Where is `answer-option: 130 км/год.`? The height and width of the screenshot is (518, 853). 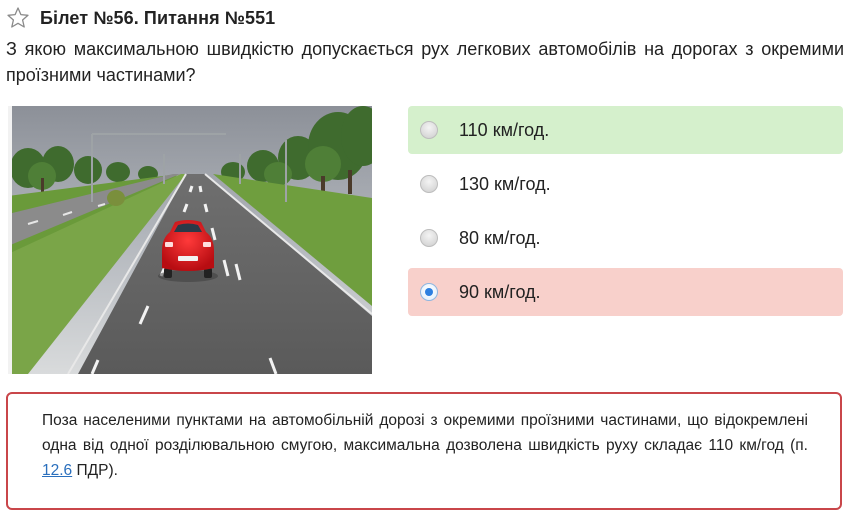 answer-option: 130 км/год. is located at coordinates (625, 184).